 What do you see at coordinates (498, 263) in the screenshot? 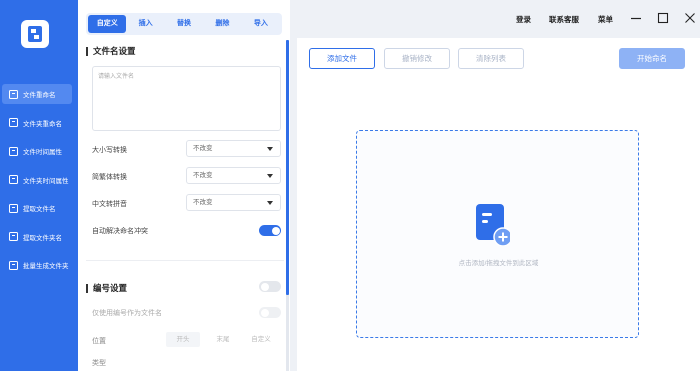
I see `dropzone-hint: 点击添加/拖拽文件到此区域` at bounding box center [498, 263].